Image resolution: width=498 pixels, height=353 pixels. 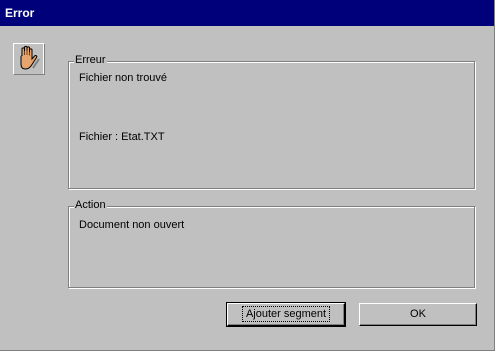 I want to click on add-segment-button: Ajouter segment, so click(x=286, y=314).